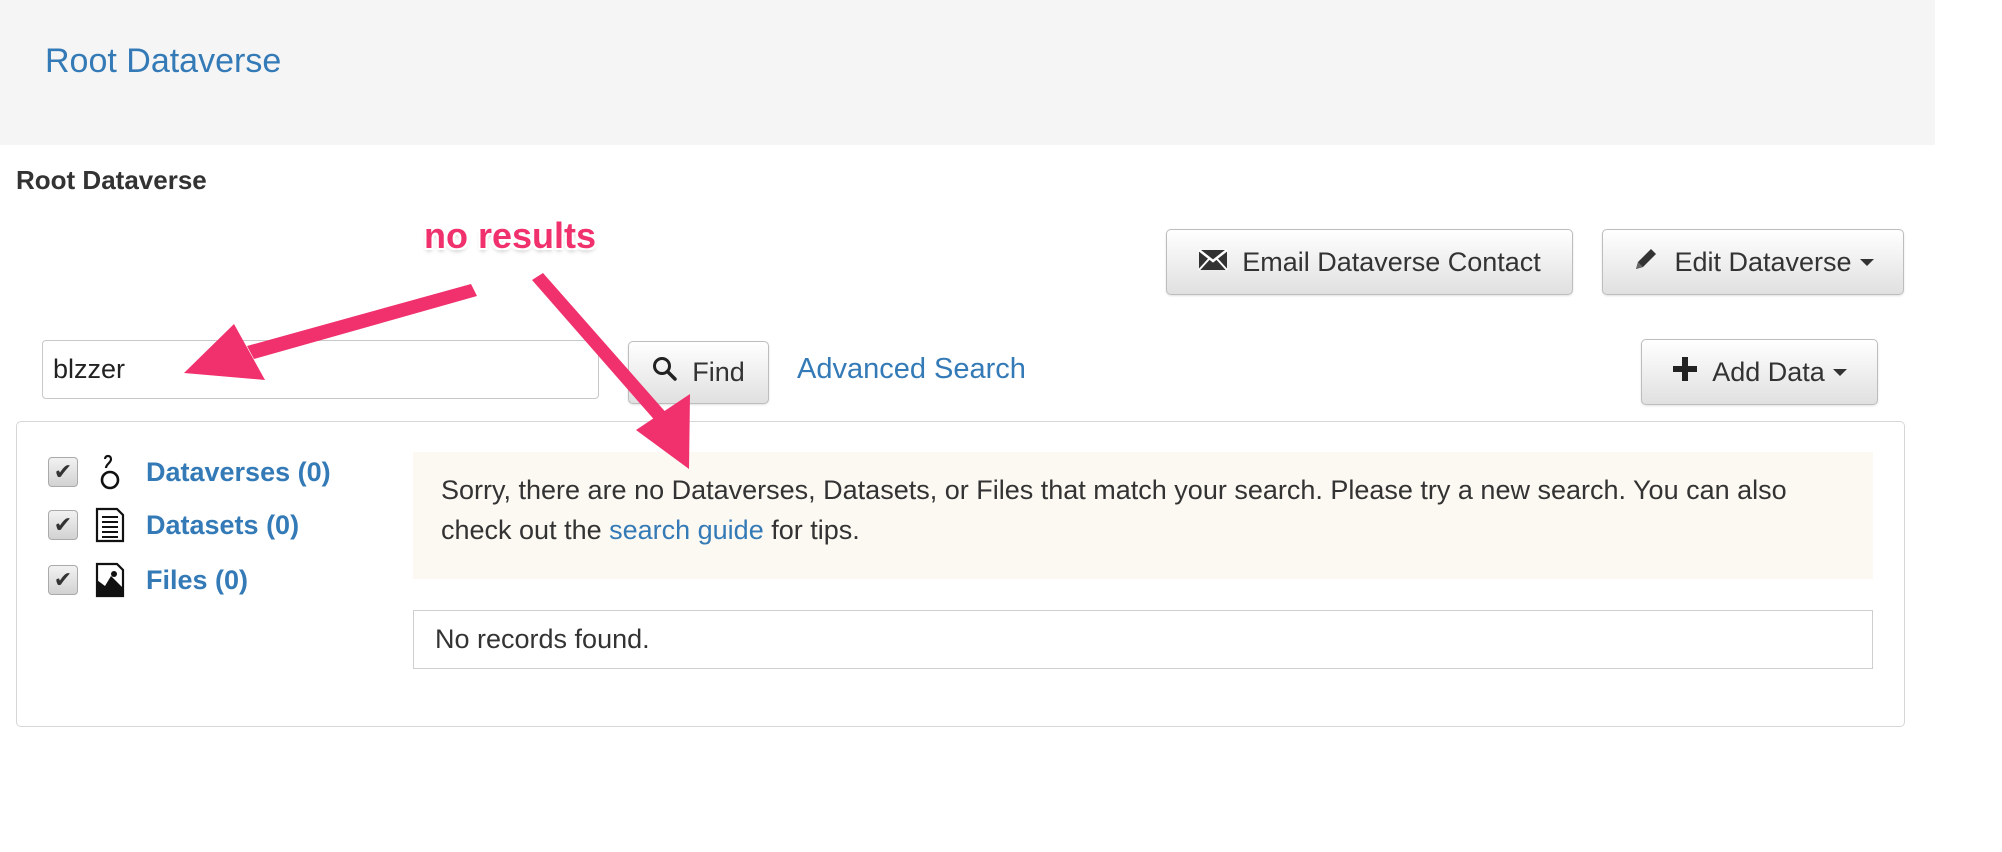 The height and width of the screenshot is (852, 2002). Describe the element at coordinates (1768, 371) in the screenshot. I see `add-data-label: Add Data` at that location.